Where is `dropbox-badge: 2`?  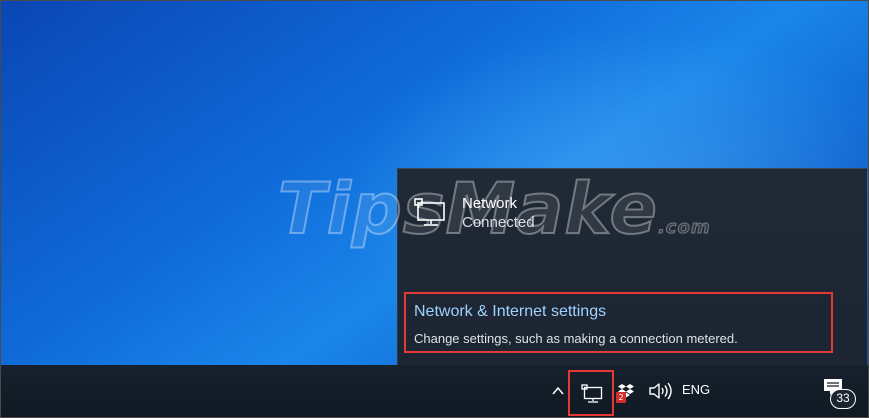
dropbox-badge: 2 is located at coordinates (621, 397).